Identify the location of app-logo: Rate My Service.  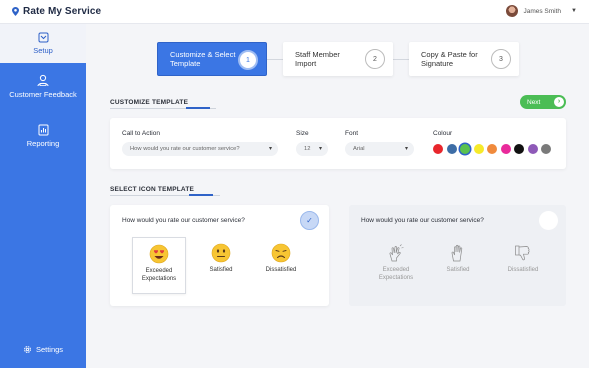
(56, 11).